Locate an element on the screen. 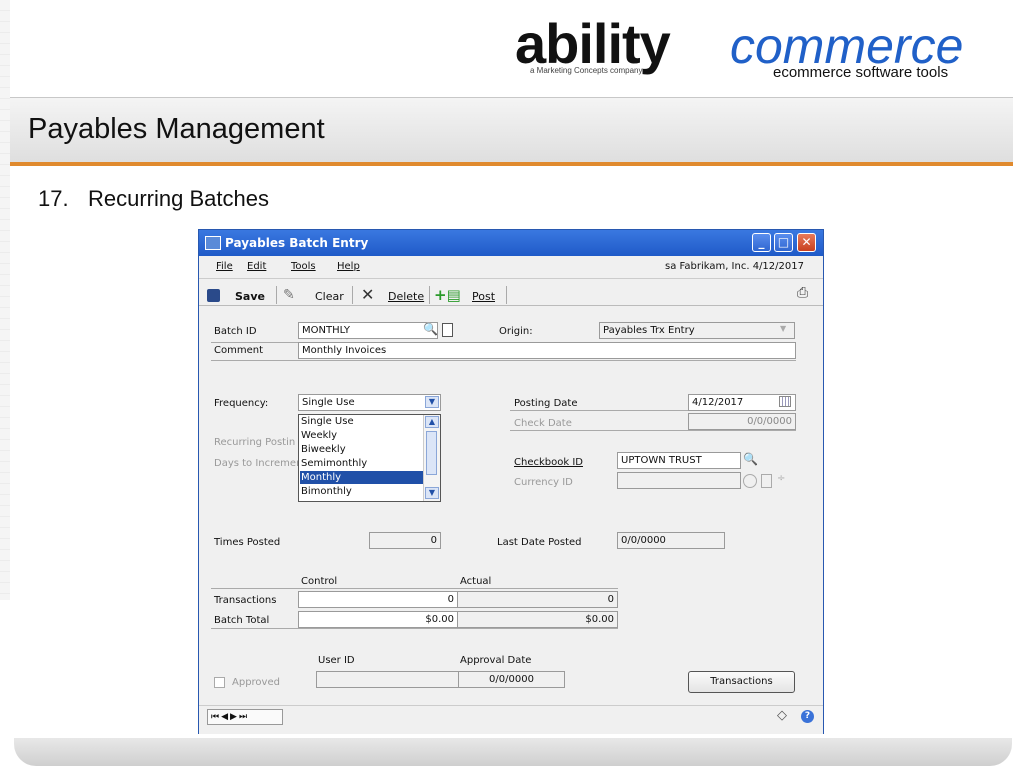  status-bar is located at coordinates (511, 719).